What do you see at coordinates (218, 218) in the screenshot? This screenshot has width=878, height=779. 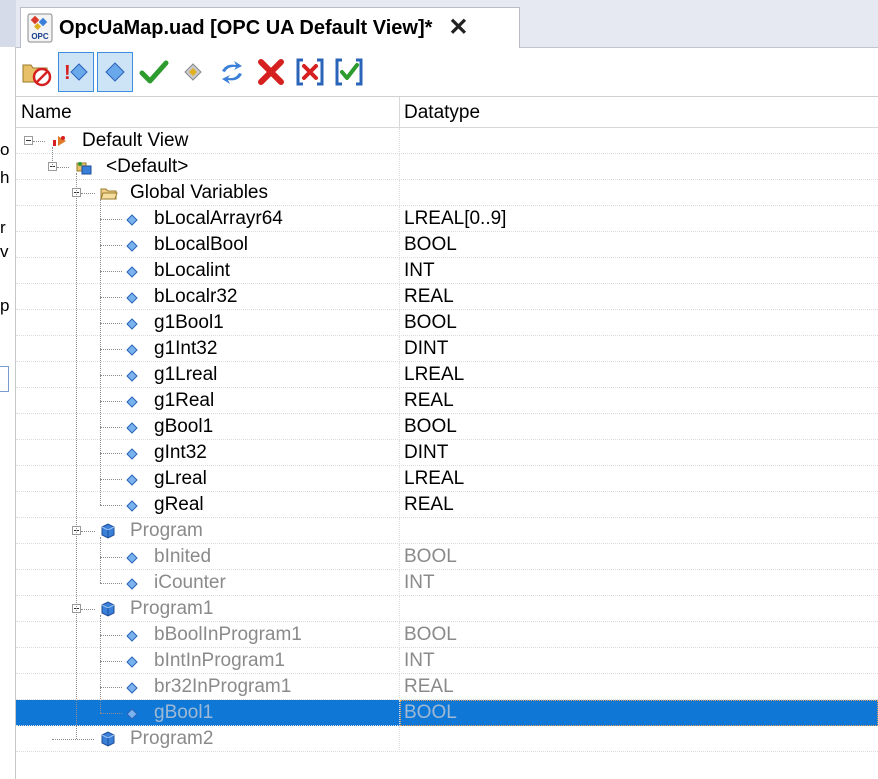 I see `node-label: bLocalArrayr64` at bounding box center [218, 218].